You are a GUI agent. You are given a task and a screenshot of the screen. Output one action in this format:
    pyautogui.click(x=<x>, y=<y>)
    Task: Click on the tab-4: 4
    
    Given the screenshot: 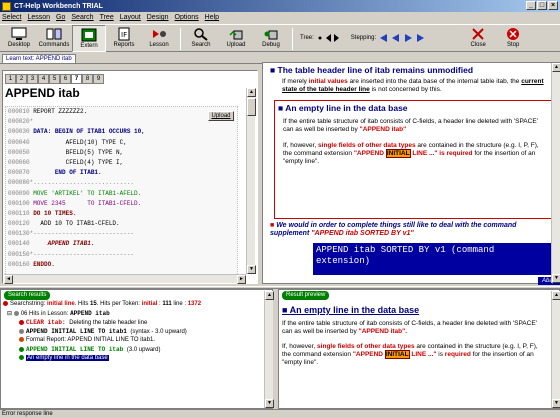 What is the action you would take?
    pyautogui.click(x=43, y=79)
    